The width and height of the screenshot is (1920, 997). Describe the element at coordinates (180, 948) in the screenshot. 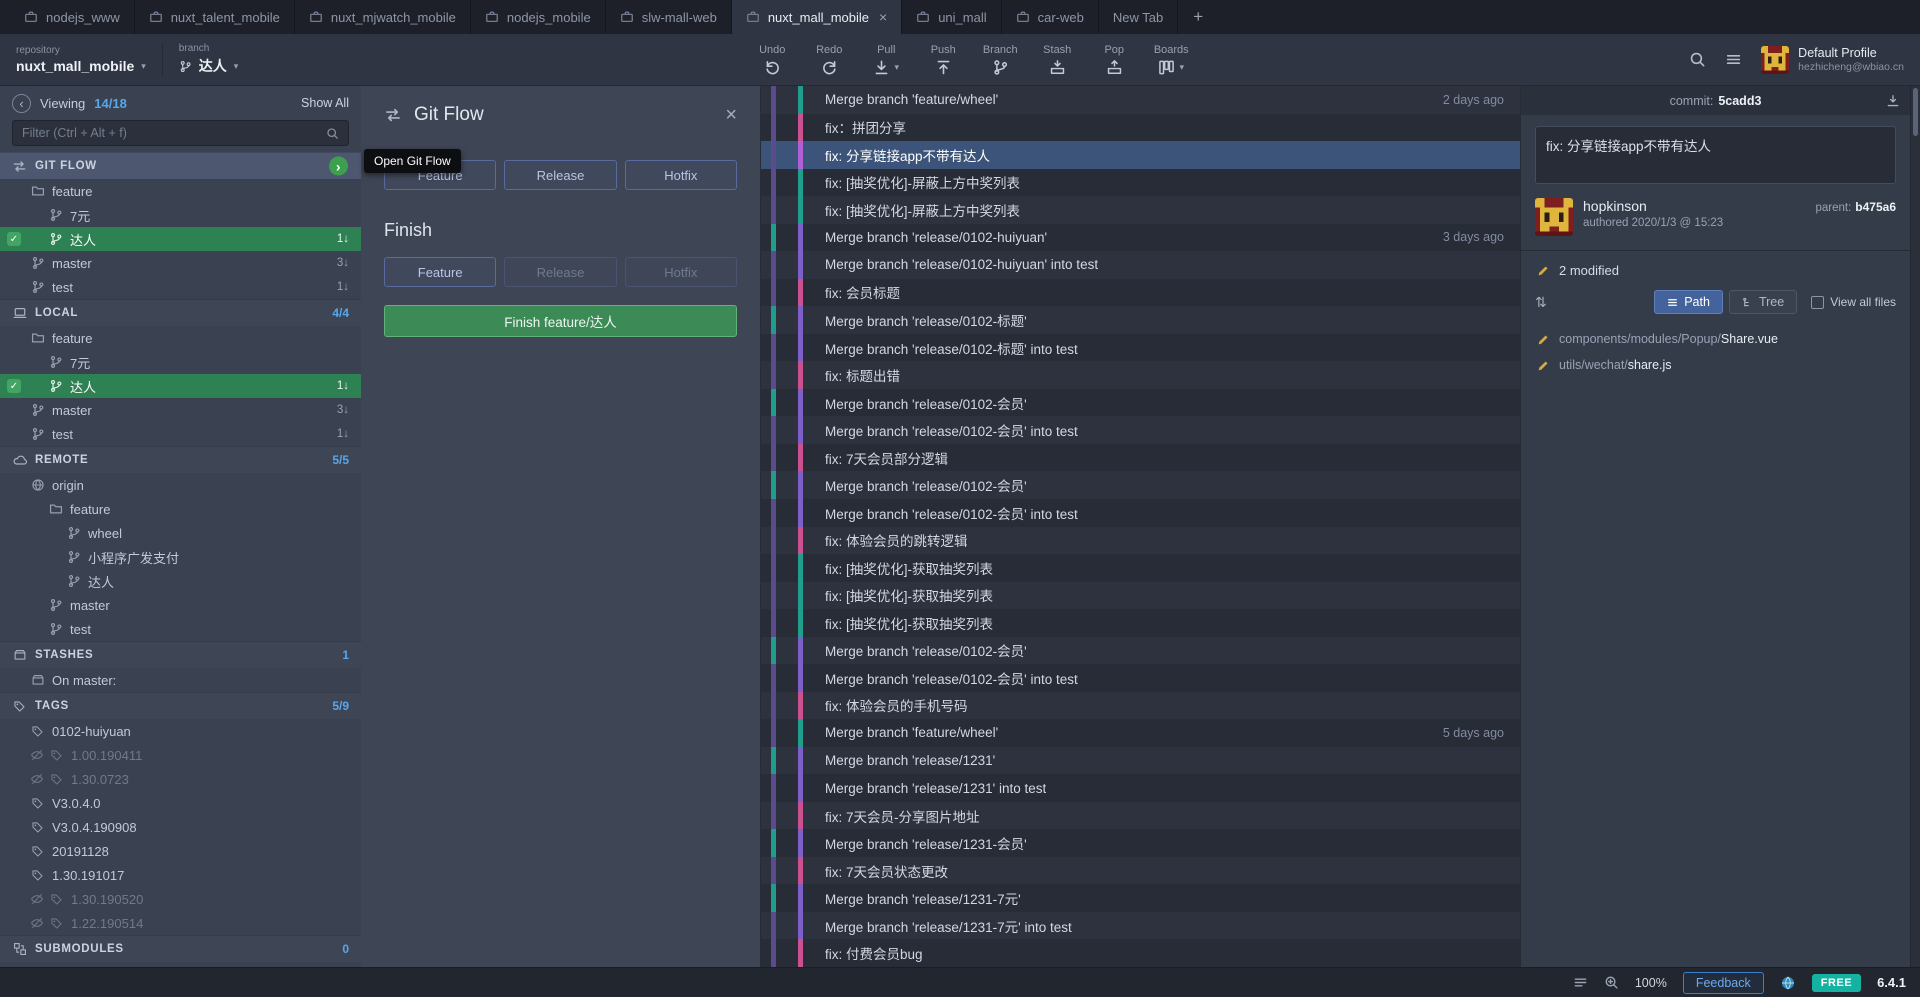

I see `sidebar-row: ✓ SUBMODULES 0 ›` at that location.